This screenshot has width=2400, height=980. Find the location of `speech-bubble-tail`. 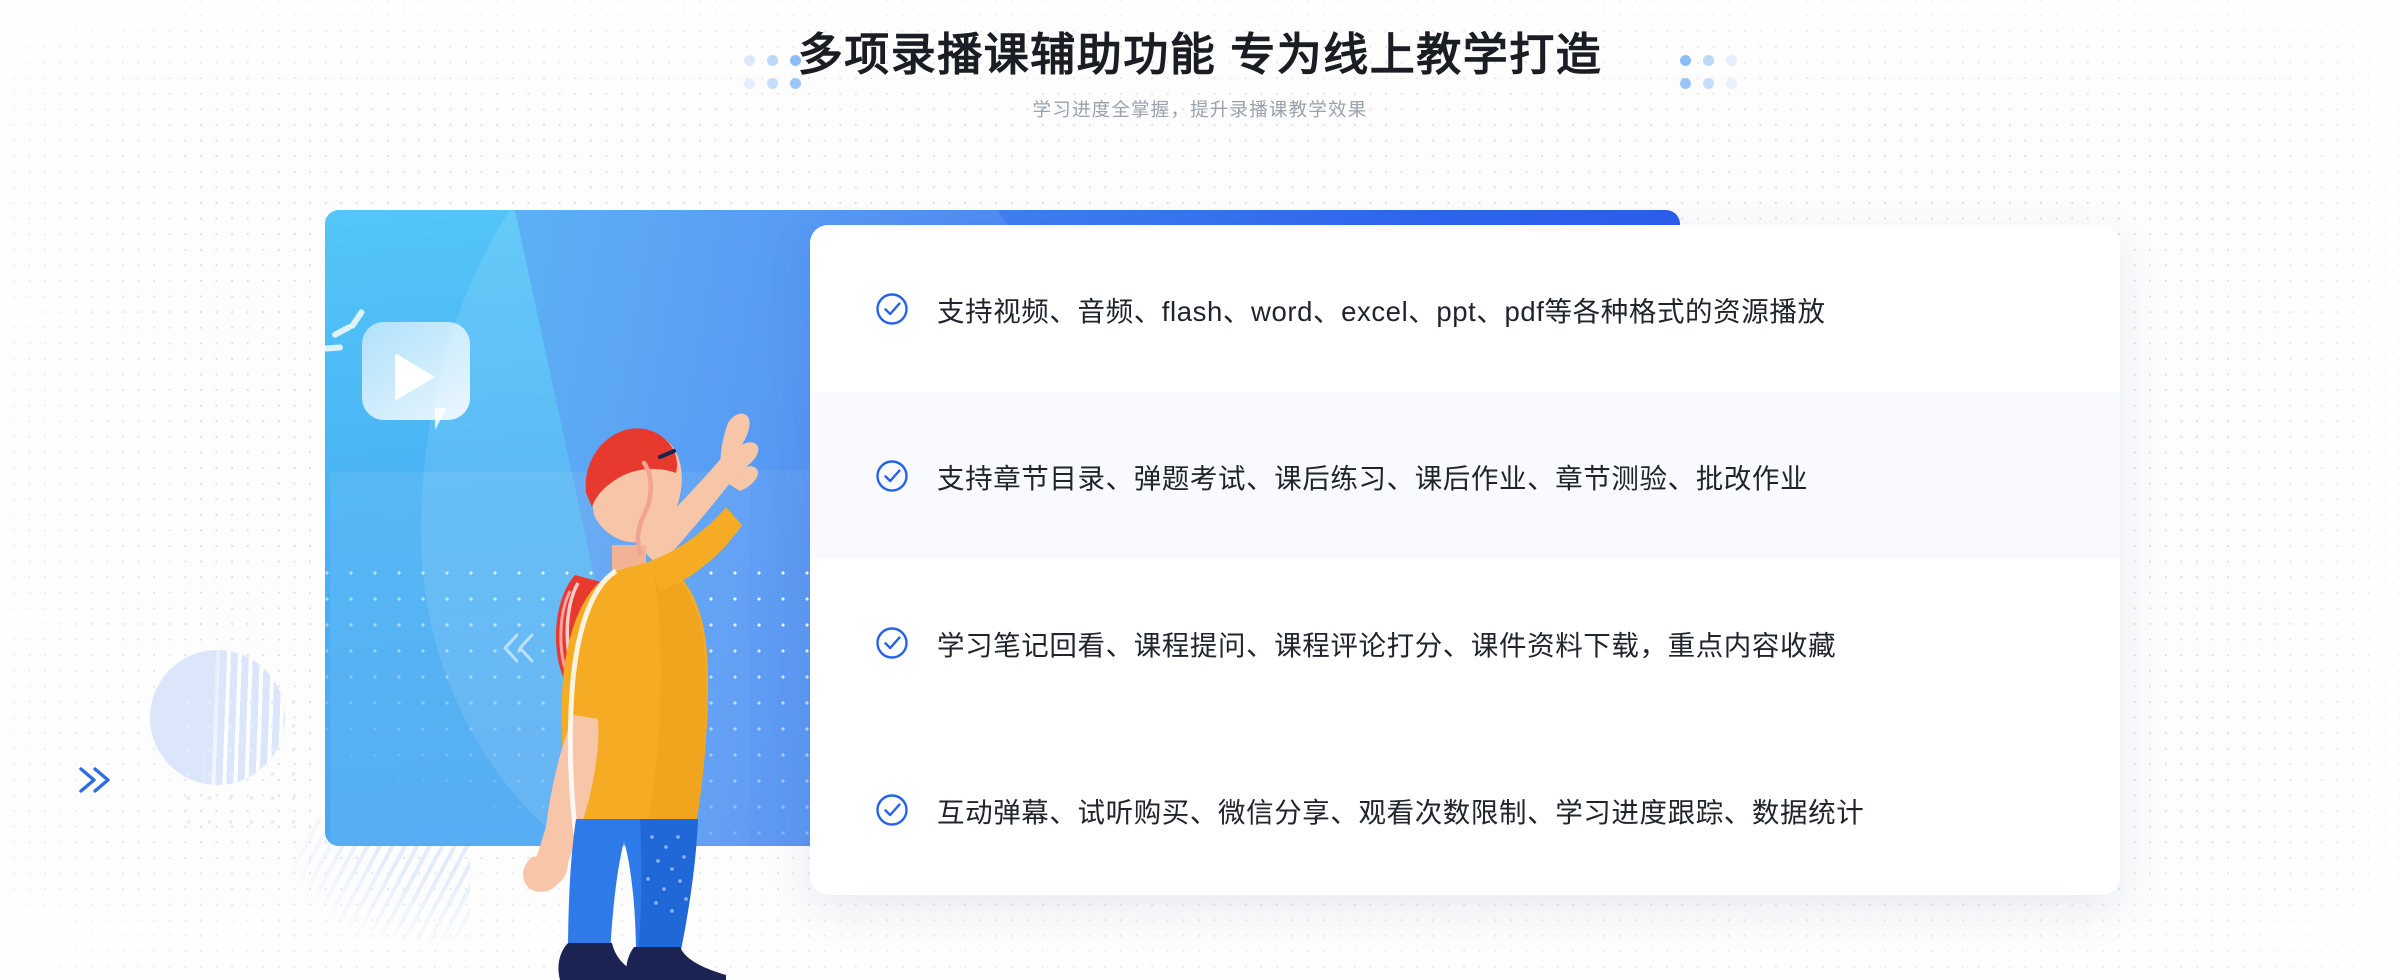

speech-bubble-tail is located at coordinates (446, 419).